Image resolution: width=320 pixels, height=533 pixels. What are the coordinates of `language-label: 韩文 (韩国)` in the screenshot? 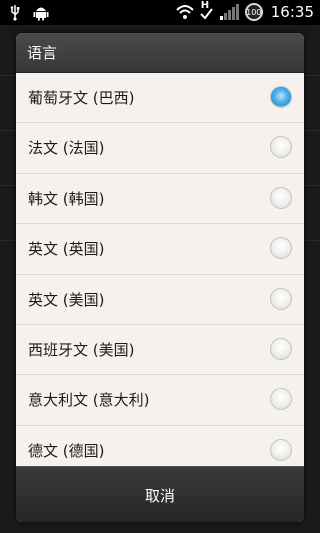 It's located at (66, 198).